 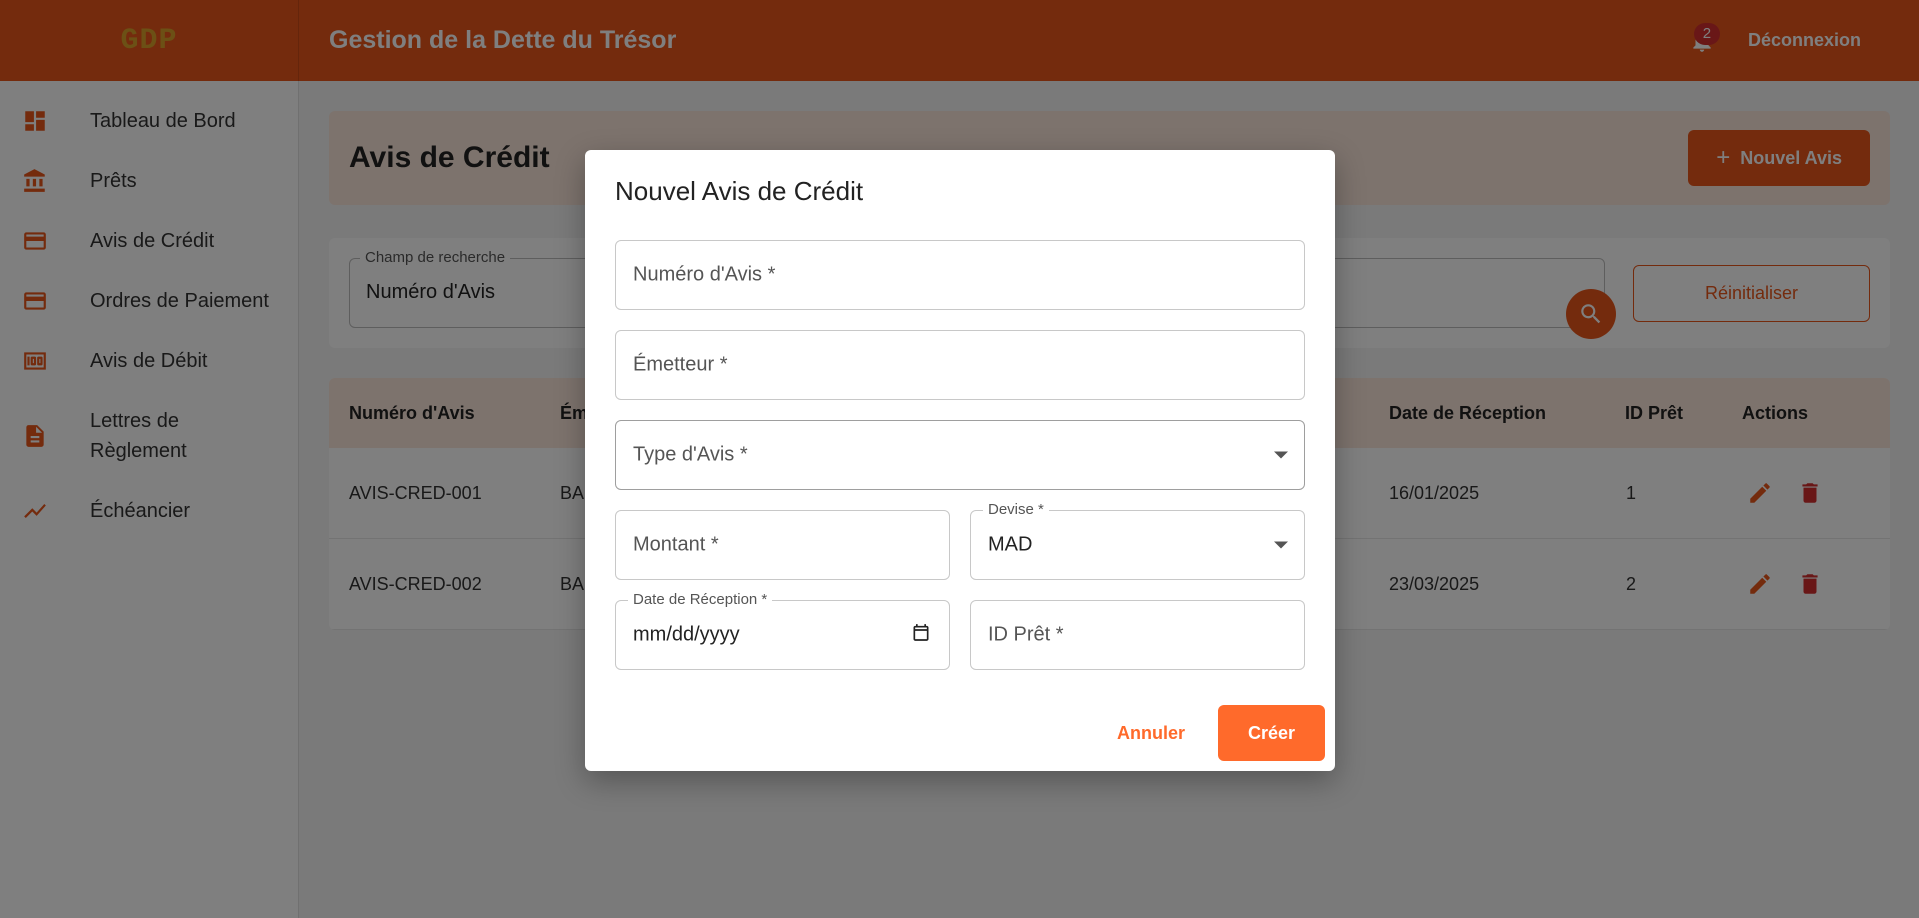 I want to click on emetteur-placeholder: Émetteur *, so click(x=680, y=364).